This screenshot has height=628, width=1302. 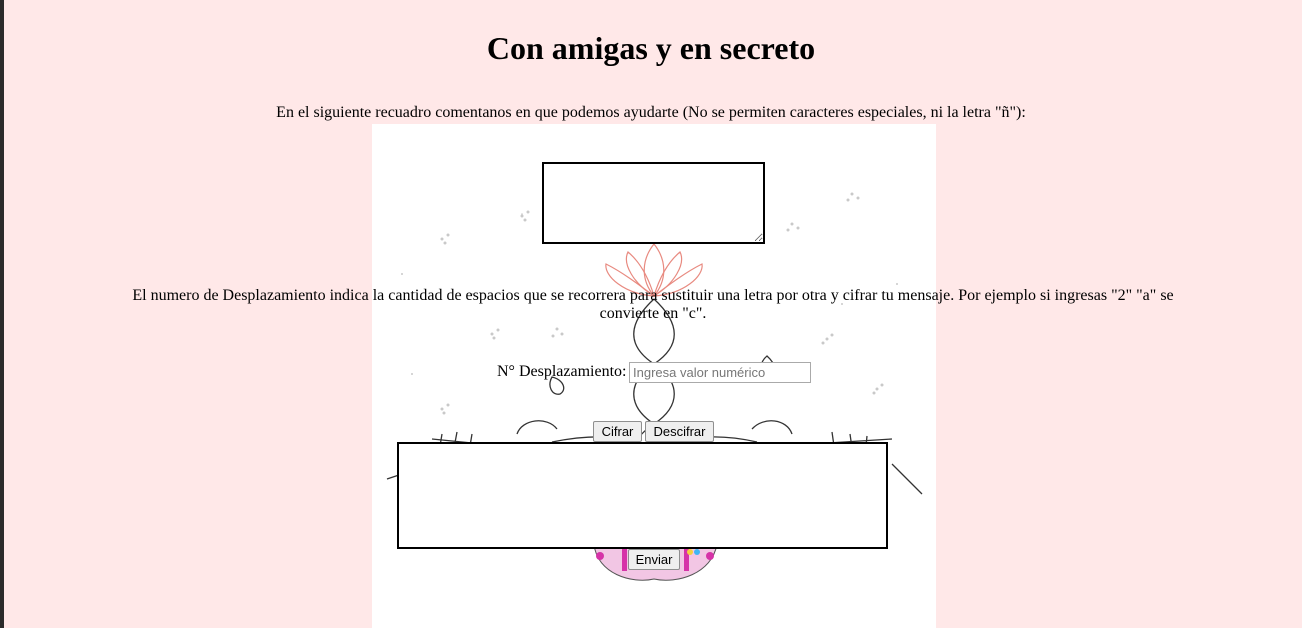 What do you see at coordinates (562, 371) in the screenshot?
I see `shift-label: N° Desplazamiento:` at bounding box center [562, 371].